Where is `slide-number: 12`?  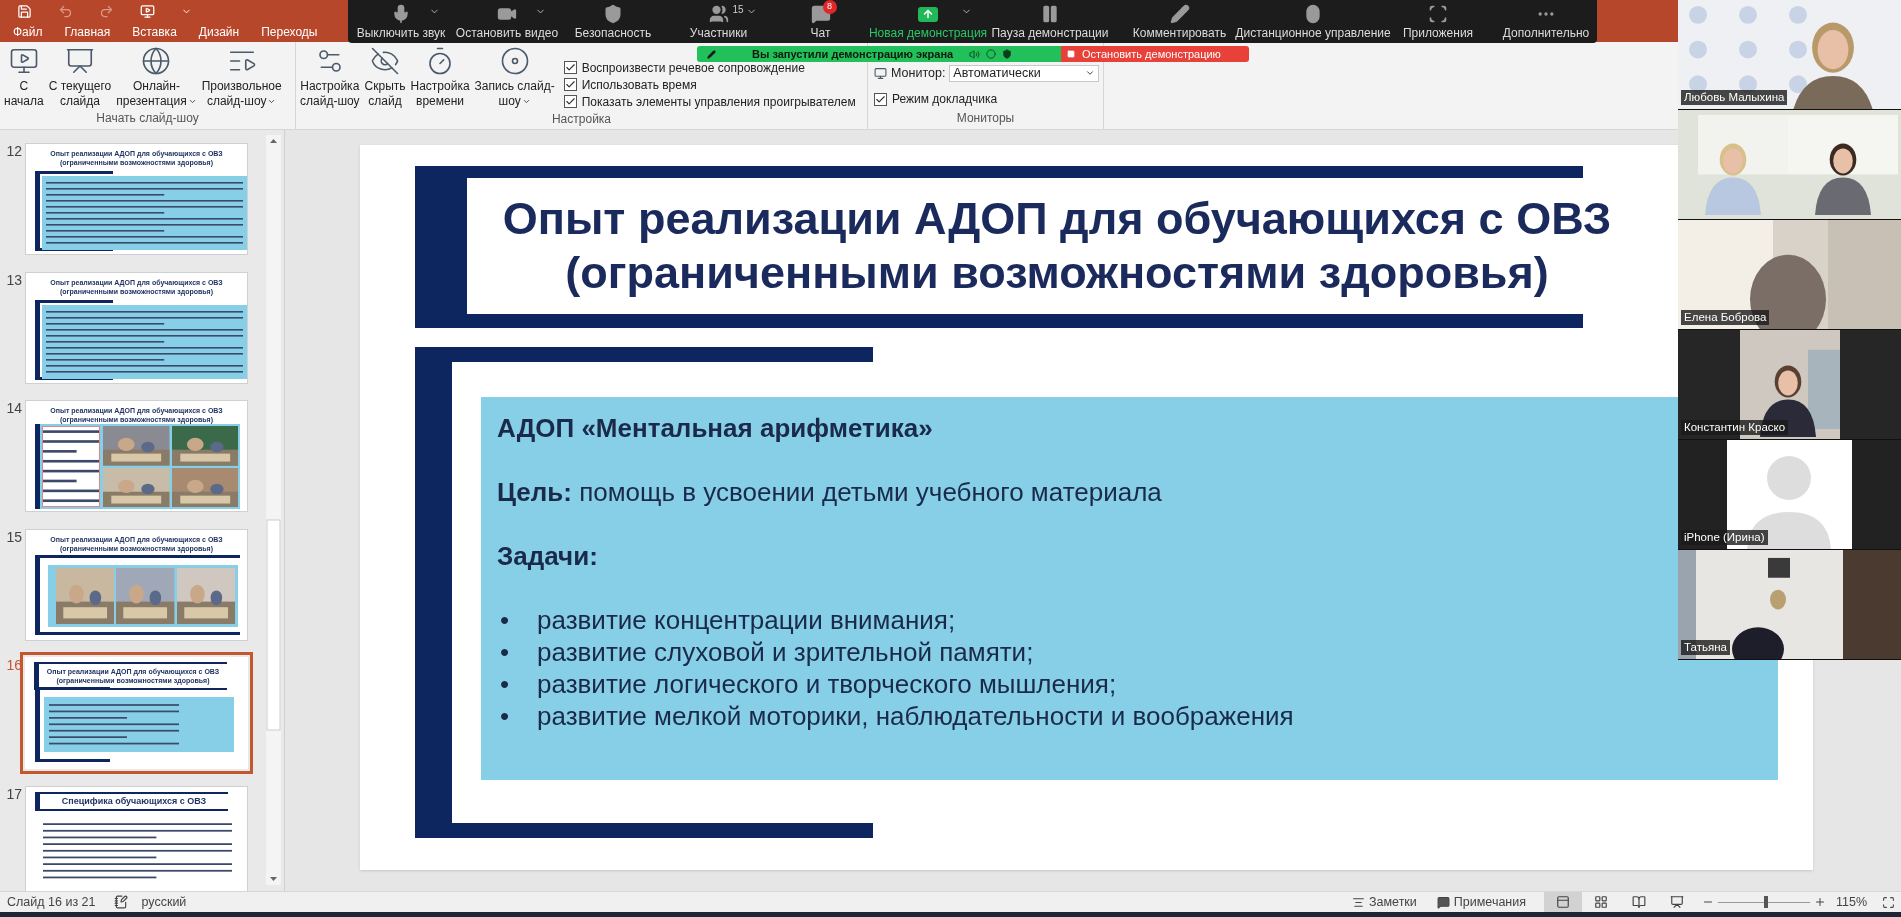
slide-number: 12 is located at coordinates (13, 151).